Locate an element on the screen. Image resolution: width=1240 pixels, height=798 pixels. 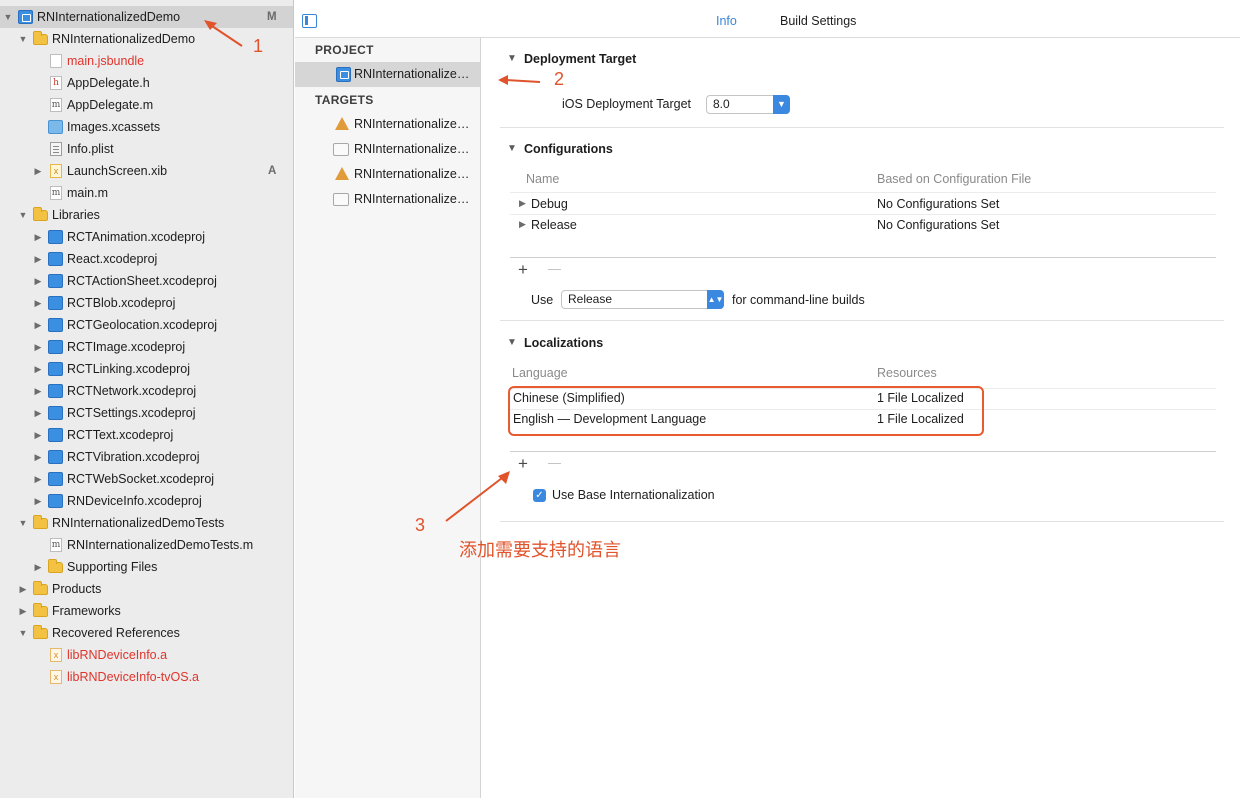
nav-item-file: ▶ x LaunchScreen.xib A is located at coordinates (146, 171).